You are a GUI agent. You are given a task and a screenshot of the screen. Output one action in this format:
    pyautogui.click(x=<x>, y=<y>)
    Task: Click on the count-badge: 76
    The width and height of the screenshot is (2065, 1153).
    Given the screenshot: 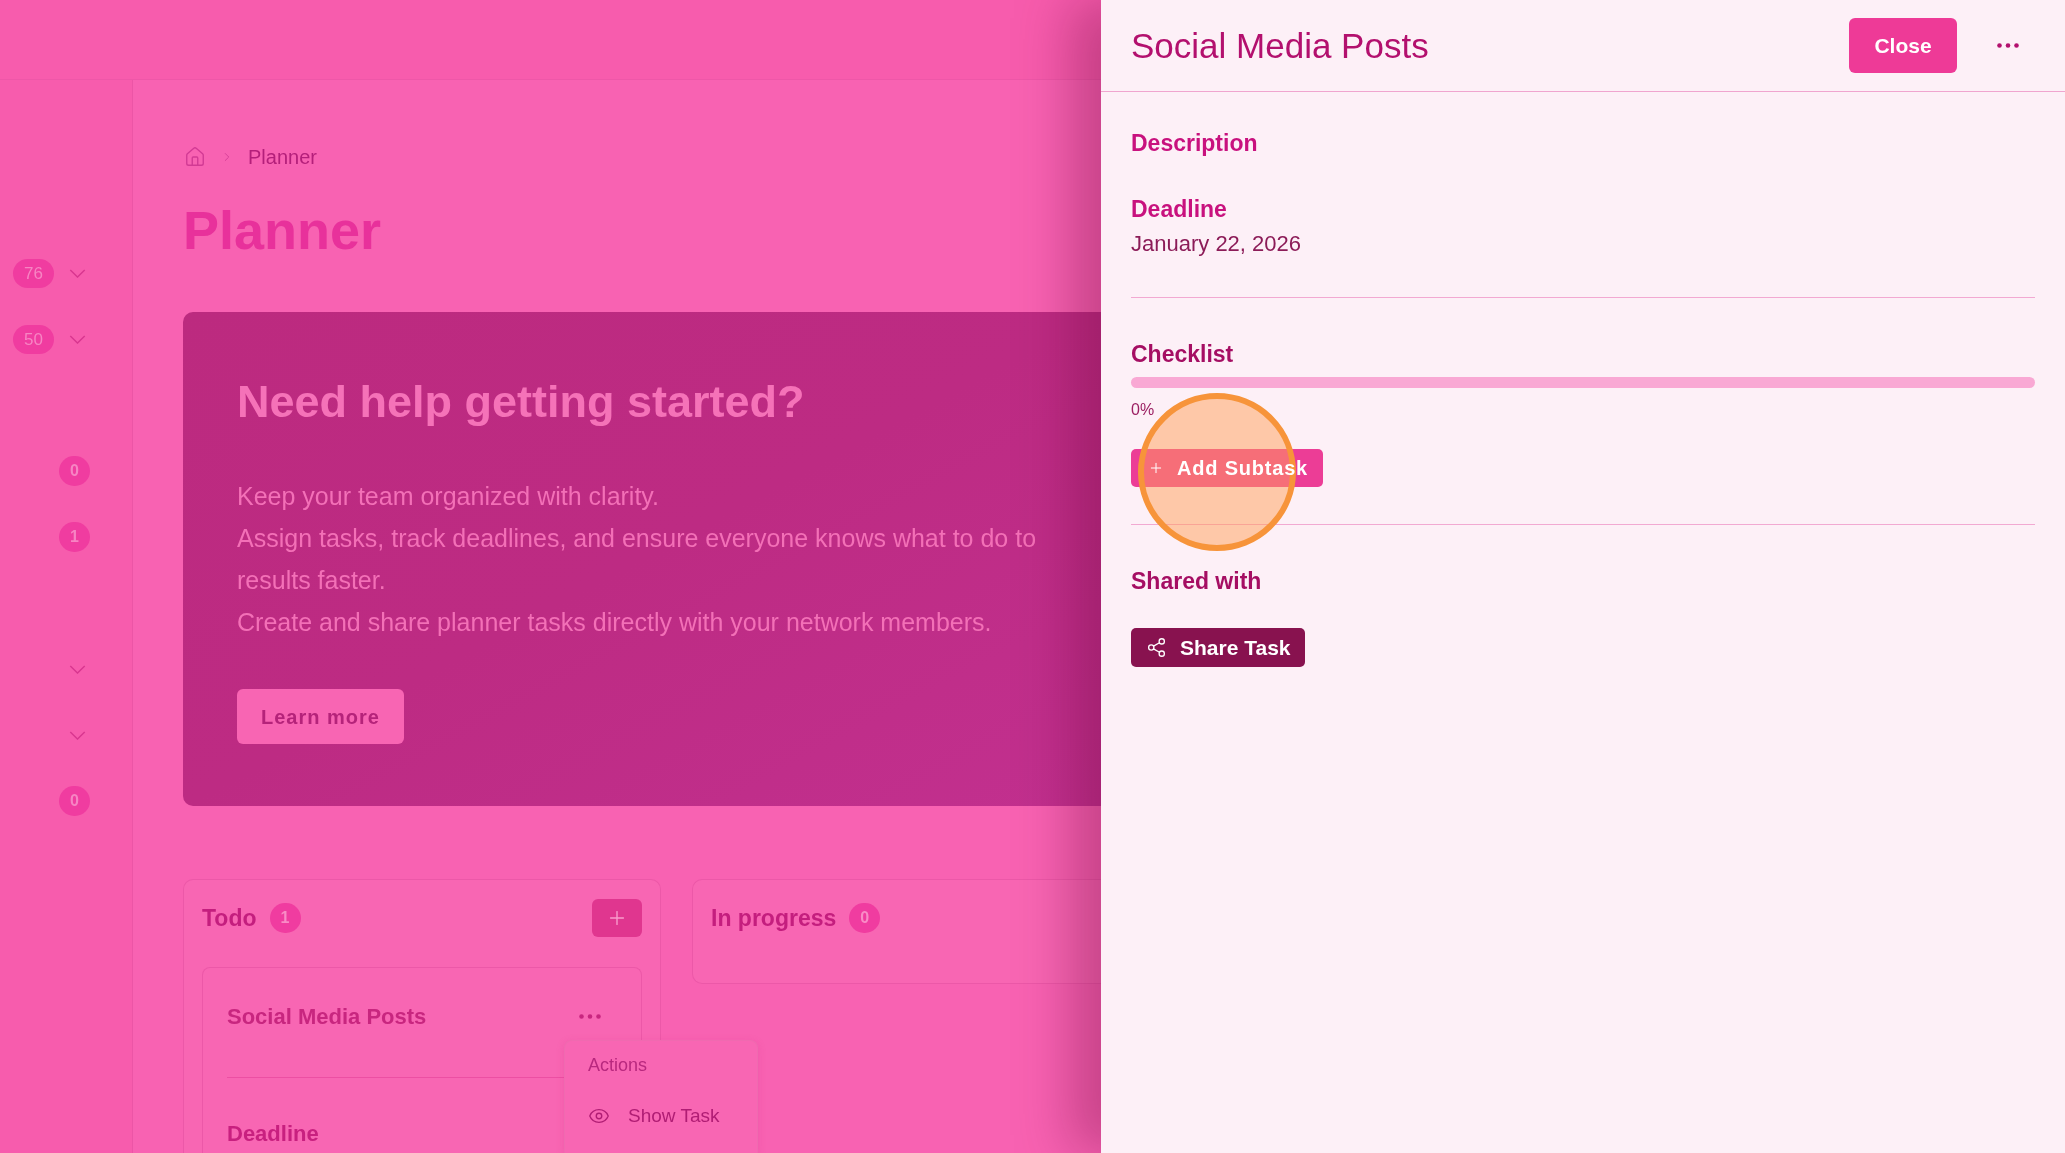 What is the action you would take?
    pyautogui.click(x=33, y=273)
    